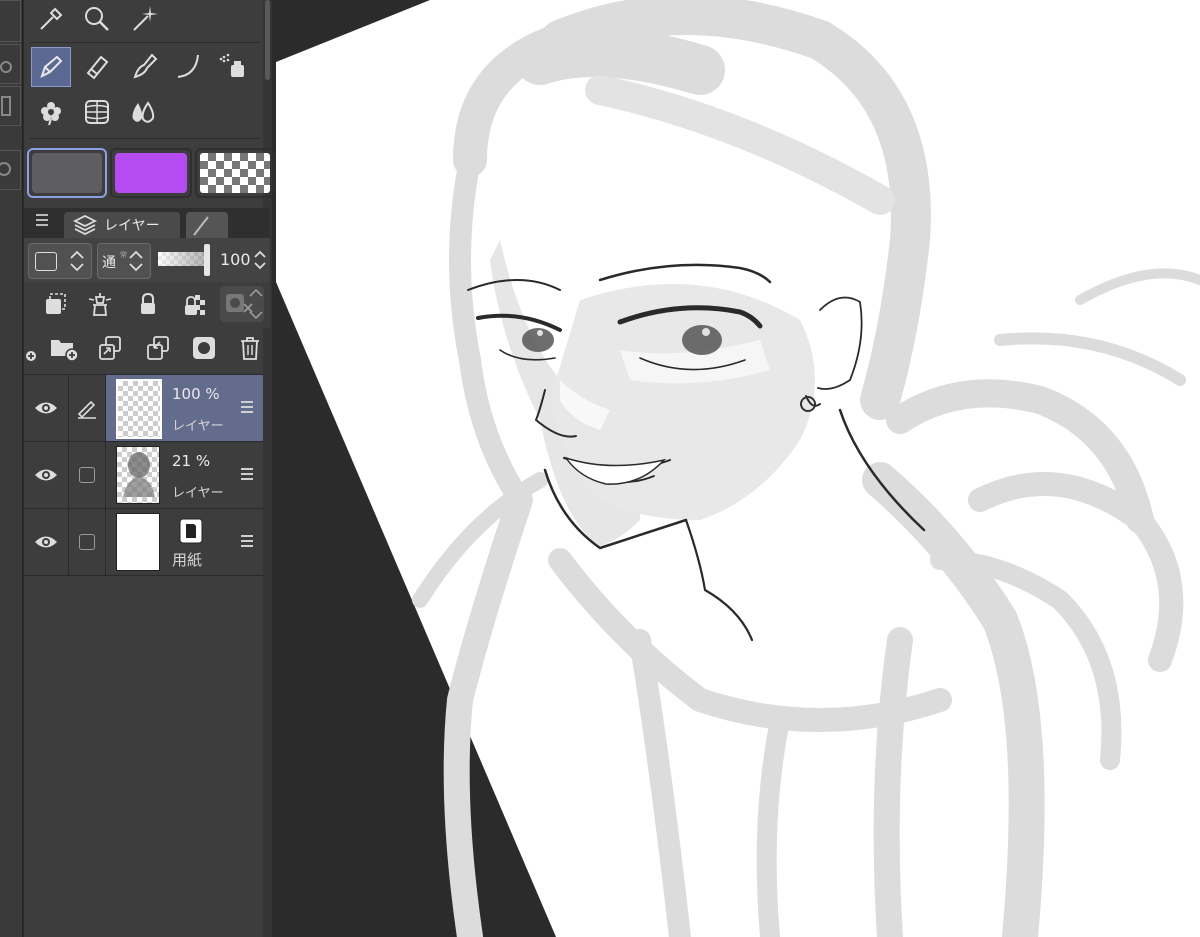  Describe the element at coordinates (235, 173) in the screenshot. I see `transparent-color-swatch` at that location.